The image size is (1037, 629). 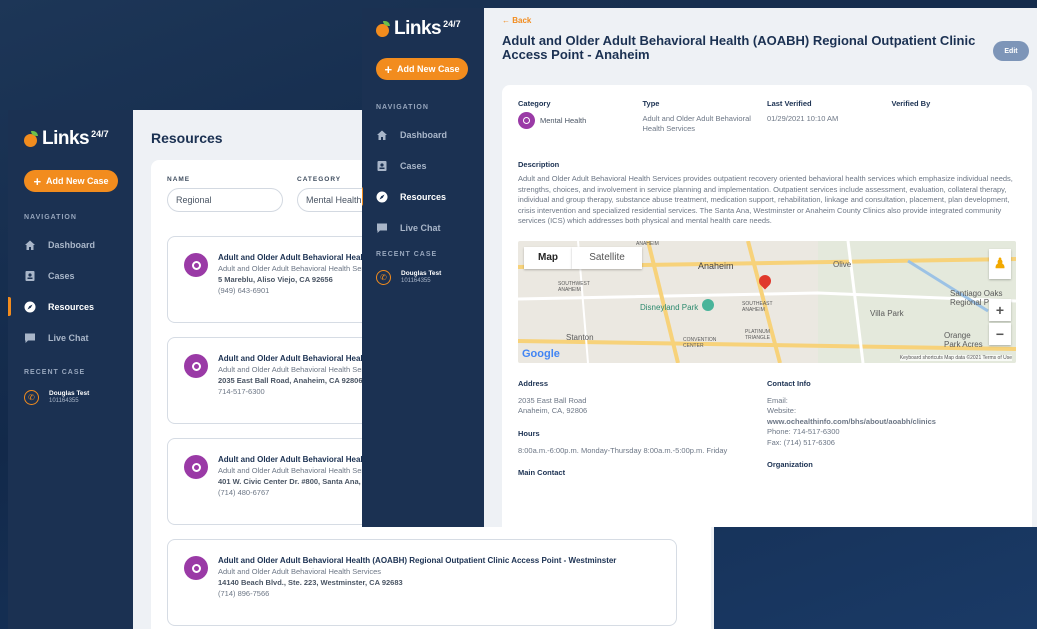 I want to click on map-label: ANAHEIM, so click(x=647, y=243).